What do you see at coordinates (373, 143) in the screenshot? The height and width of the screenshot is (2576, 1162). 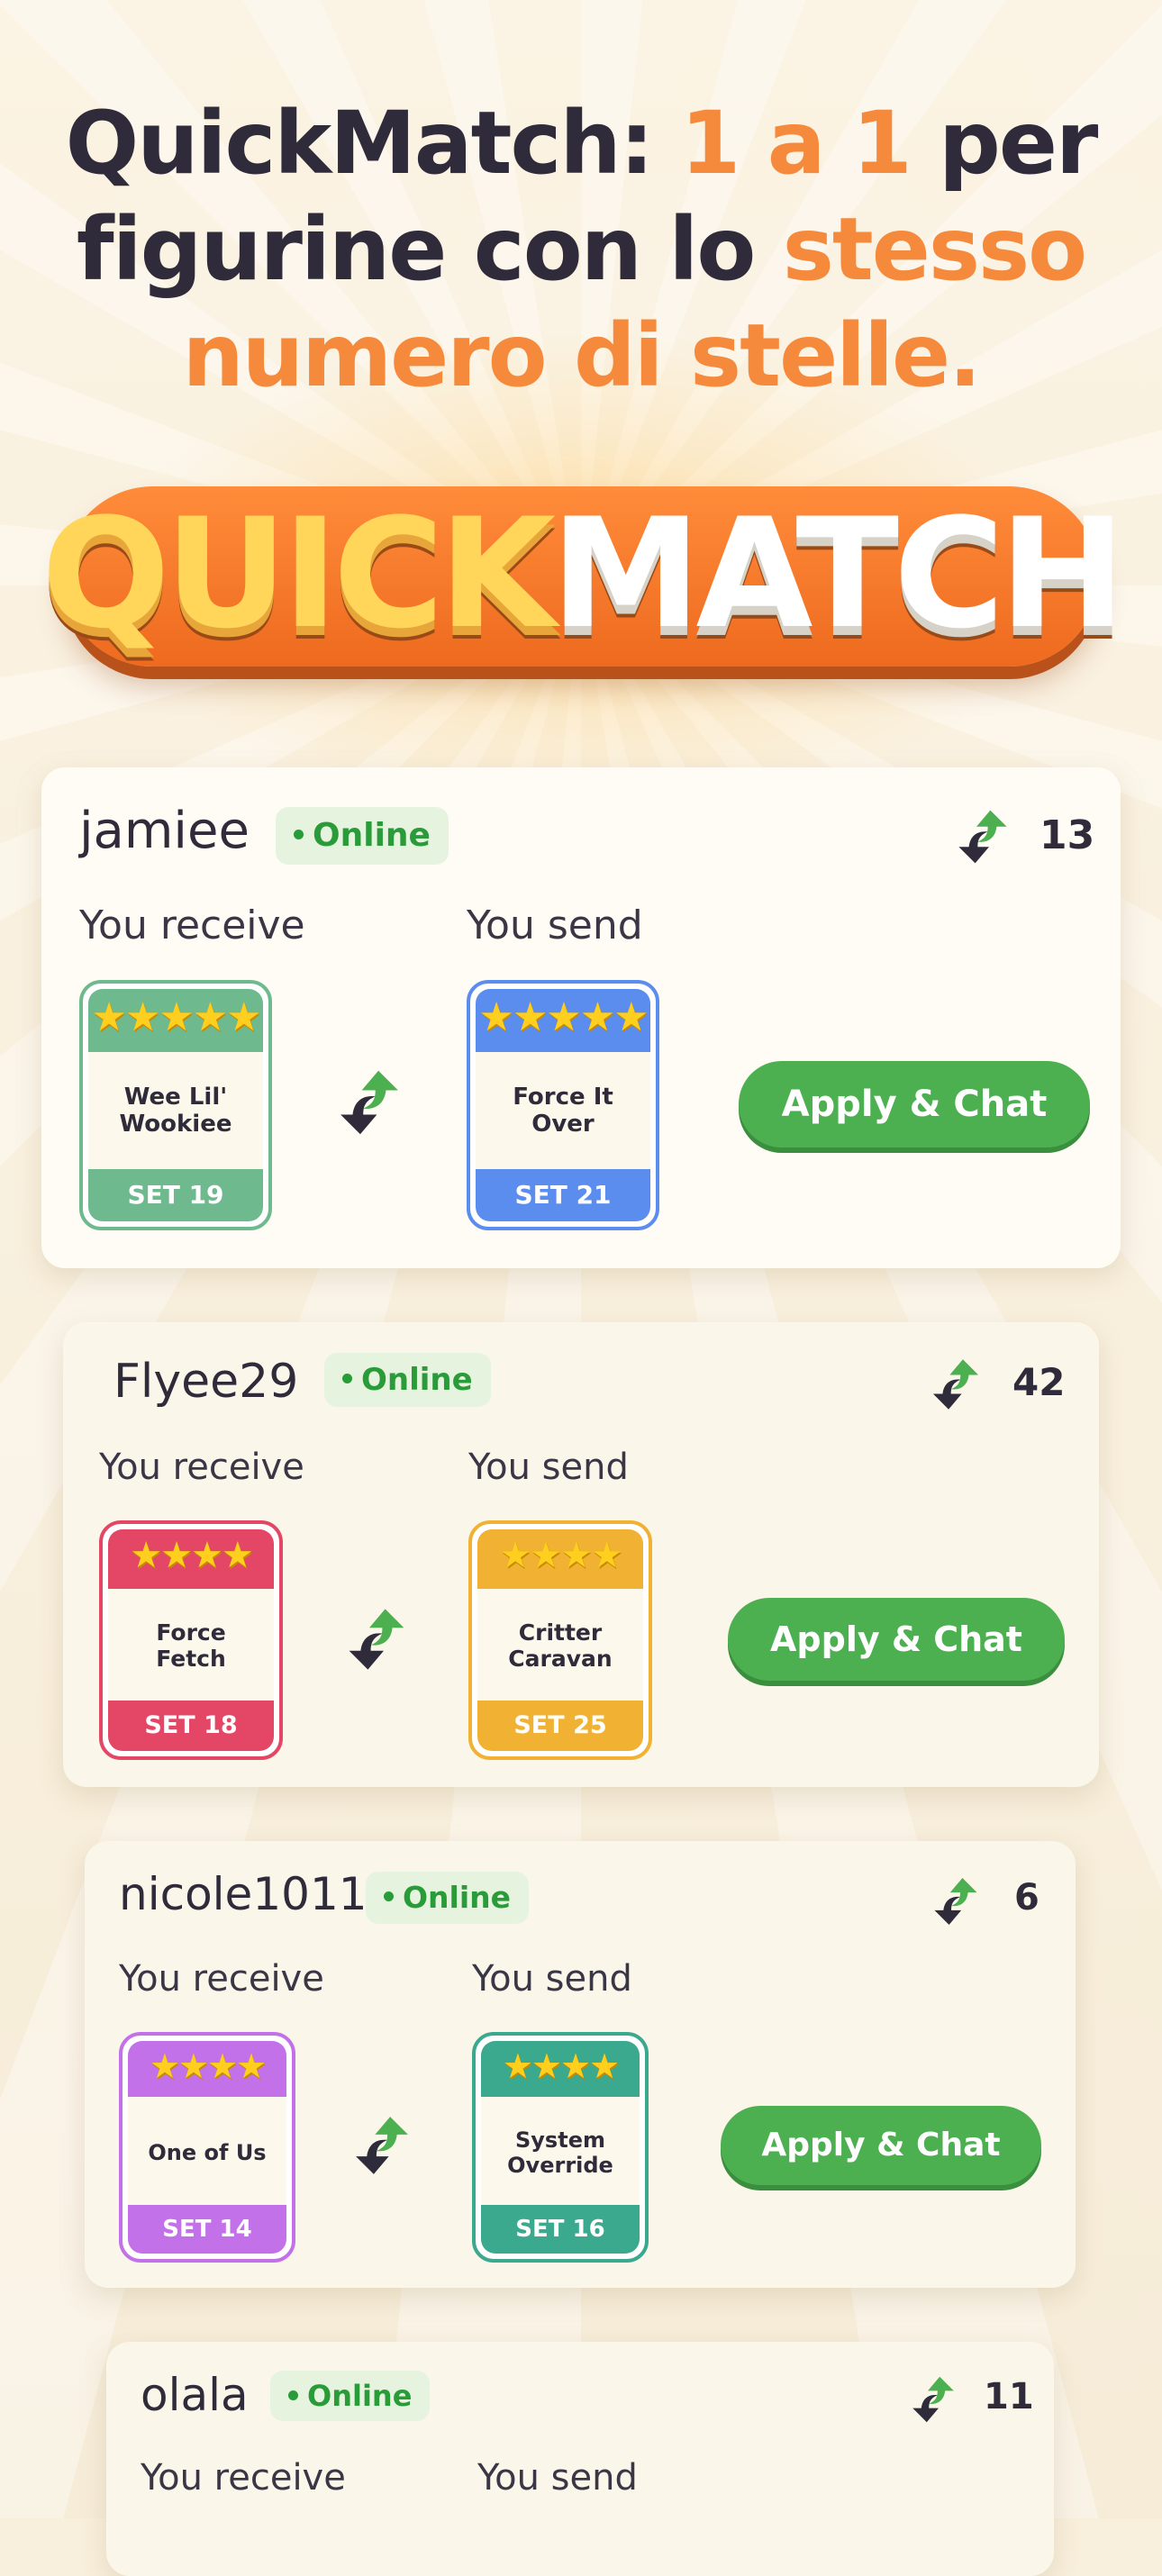 I see `headline-text: QuickMatch:` at bounding box center [373, 143].